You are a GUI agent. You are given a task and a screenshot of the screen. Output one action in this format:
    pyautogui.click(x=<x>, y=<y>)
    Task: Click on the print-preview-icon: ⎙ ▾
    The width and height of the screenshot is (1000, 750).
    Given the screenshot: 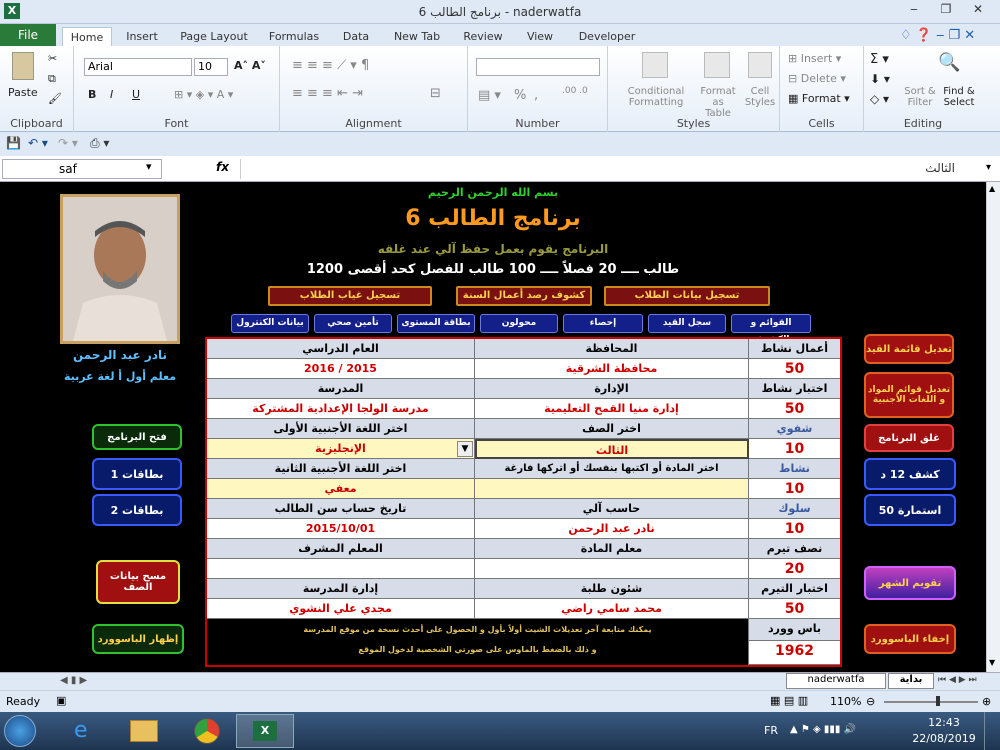 What is the action you would take?
    pyautogui.click(x=99, y=143)
    